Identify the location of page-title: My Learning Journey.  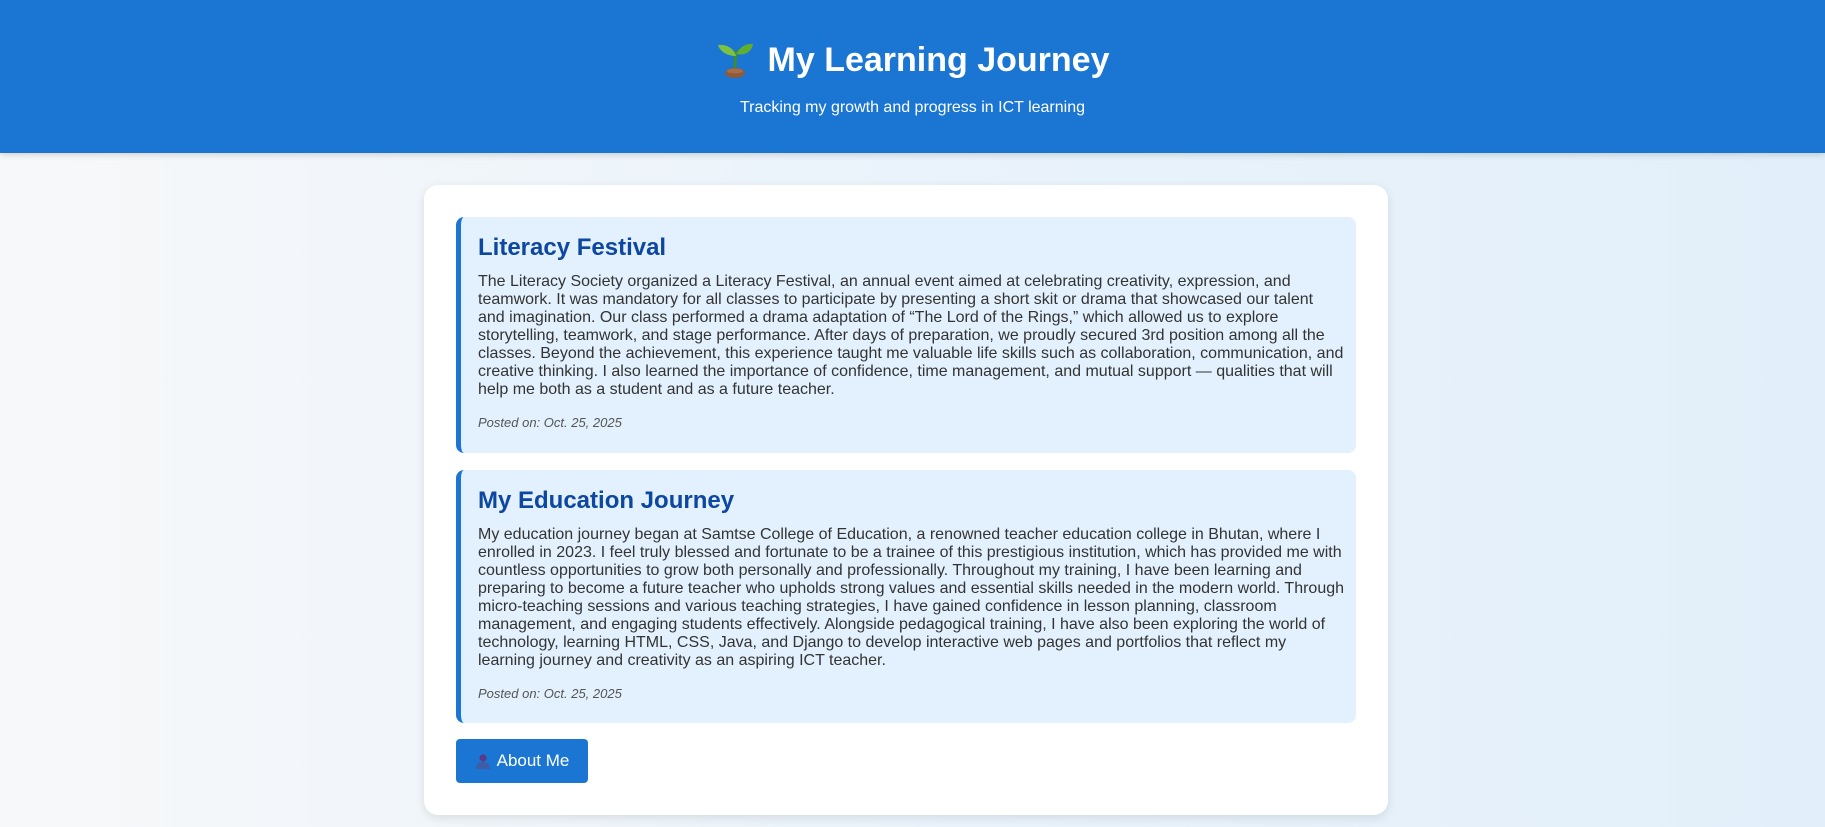
(938, 60).